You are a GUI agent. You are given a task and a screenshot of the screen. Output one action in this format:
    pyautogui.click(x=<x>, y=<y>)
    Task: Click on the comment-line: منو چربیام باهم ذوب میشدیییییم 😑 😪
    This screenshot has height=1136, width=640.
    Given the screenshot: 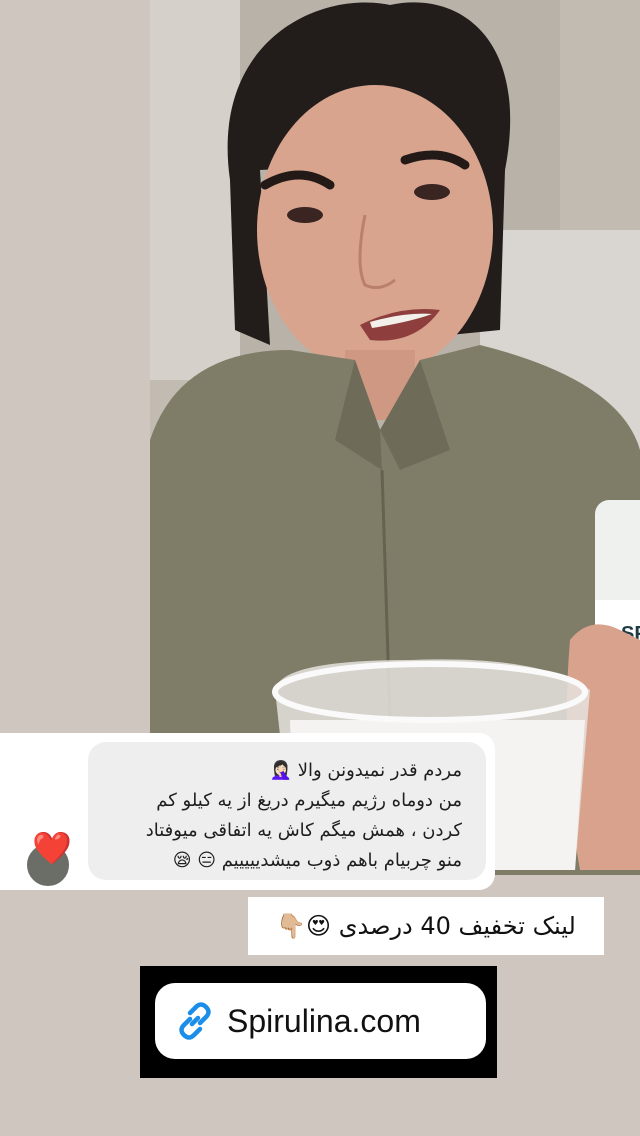 What is the action you would take?
    pyautogui.click(x=317, y=860)
    